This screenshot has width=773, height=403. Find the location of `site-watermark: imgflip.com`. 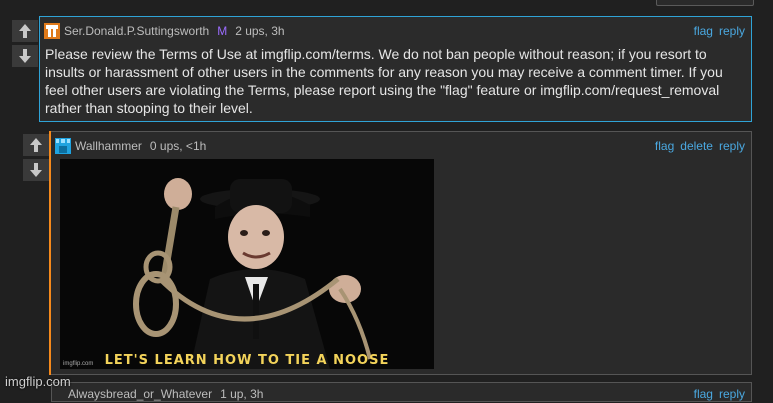

site-watermark: imgflip.com is located at coordinates (38, 381).